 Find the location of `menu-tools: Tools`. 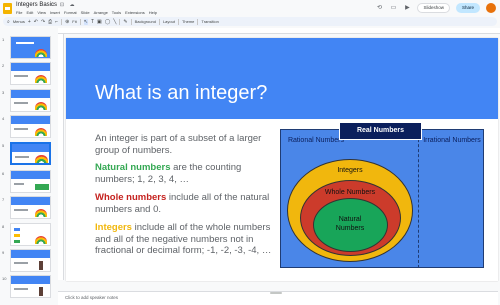

menu-tools: Tools is located at coordinates (116, 13).